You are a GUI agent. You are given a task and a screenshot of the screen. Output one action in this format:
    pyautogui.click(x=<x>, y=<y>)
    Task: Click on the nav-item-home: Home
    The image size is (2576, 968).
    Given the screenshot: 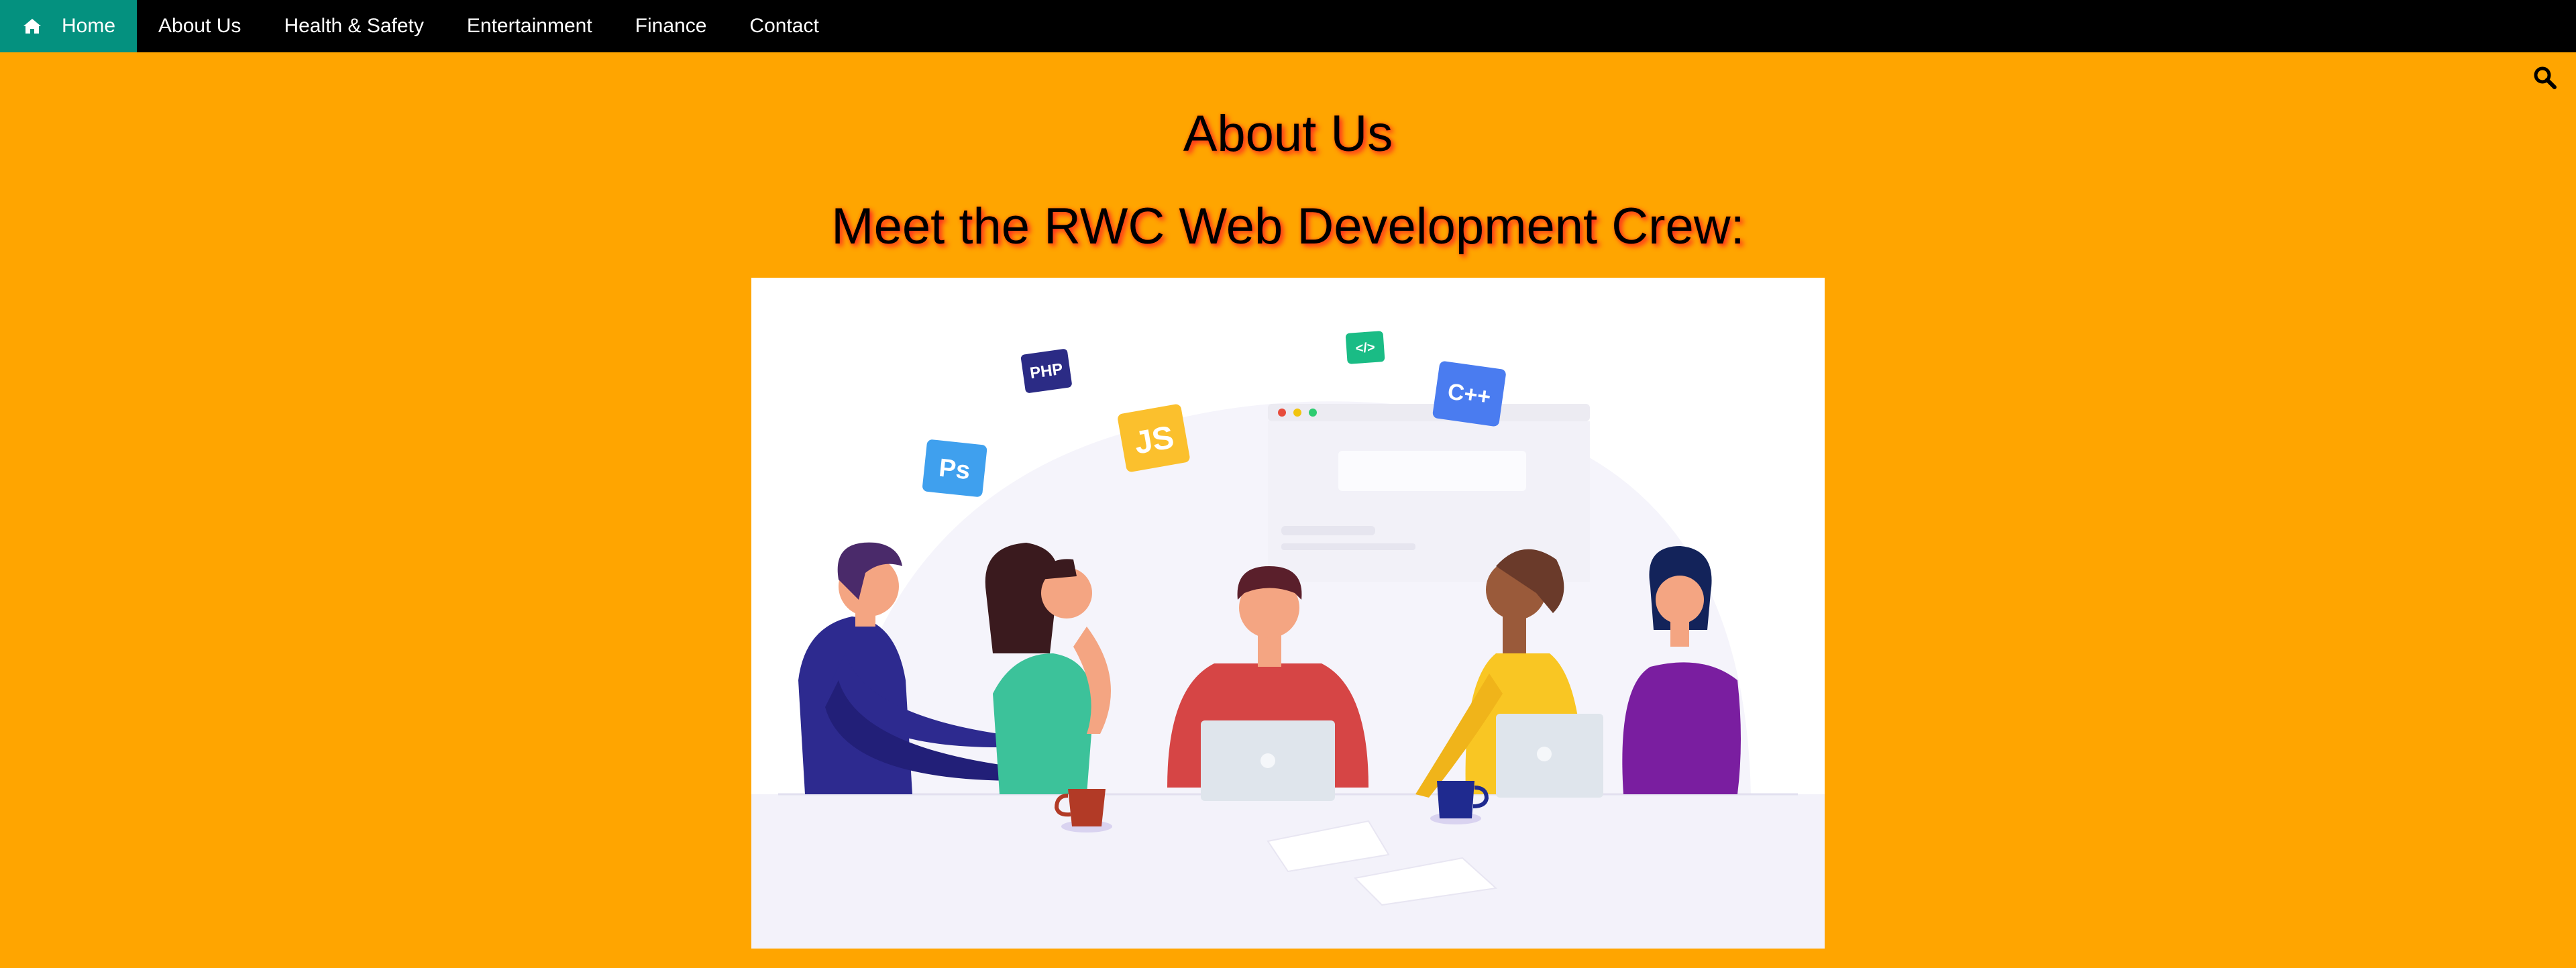 What is the action you would take?
    pyautogui.click(x=69, y=26)
    